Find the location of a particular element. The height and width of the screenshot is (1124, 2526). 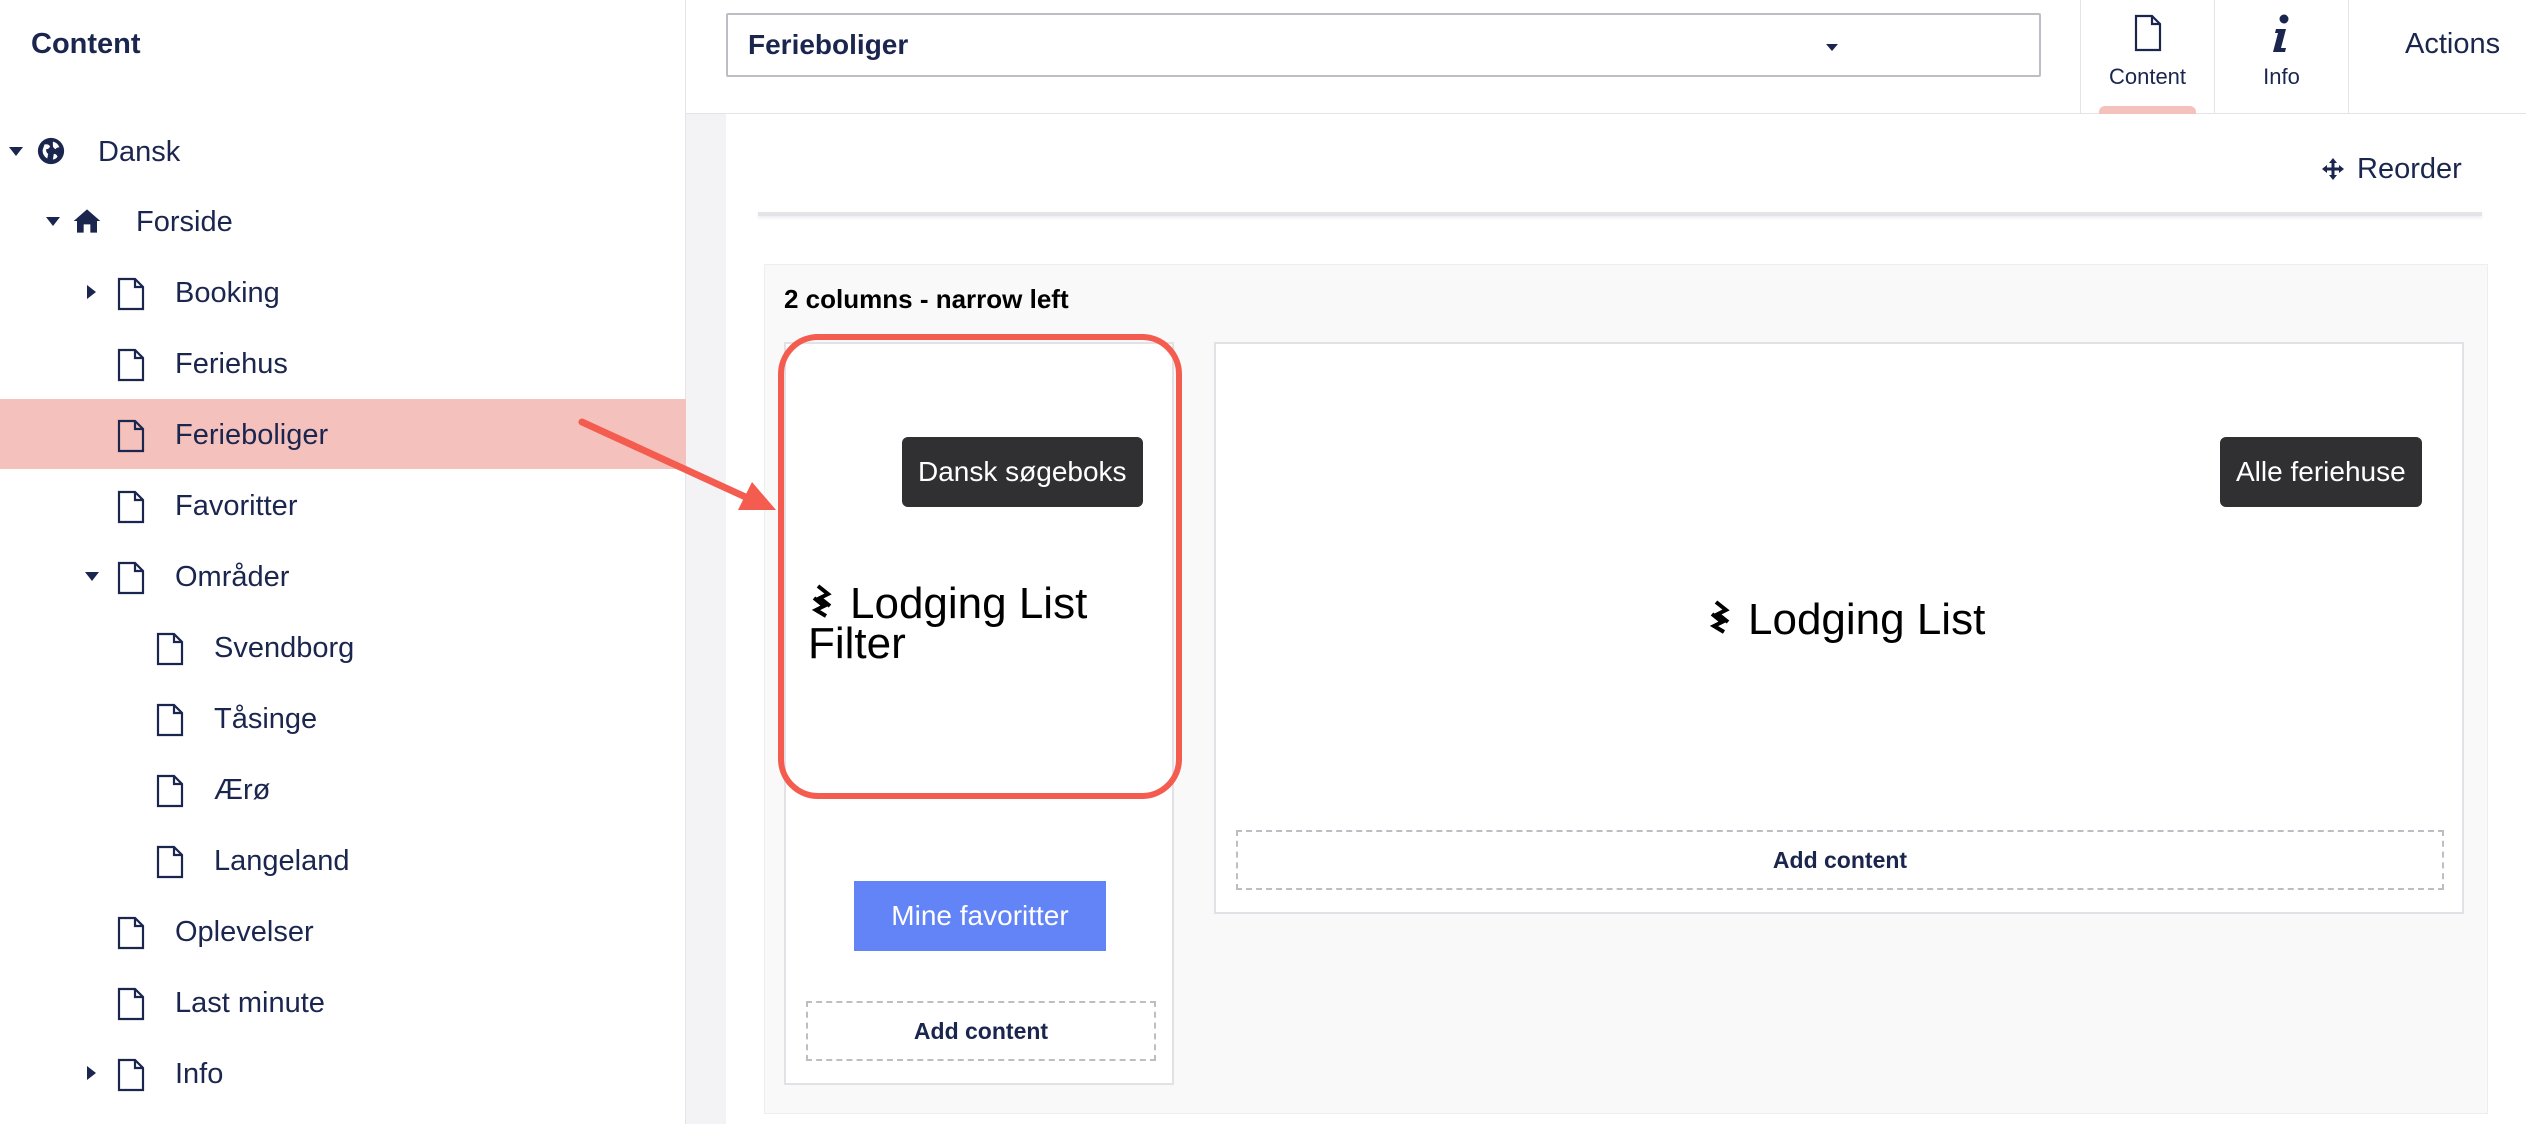

tree-item-label: Oplevelser is located at coordinates (244, 932).